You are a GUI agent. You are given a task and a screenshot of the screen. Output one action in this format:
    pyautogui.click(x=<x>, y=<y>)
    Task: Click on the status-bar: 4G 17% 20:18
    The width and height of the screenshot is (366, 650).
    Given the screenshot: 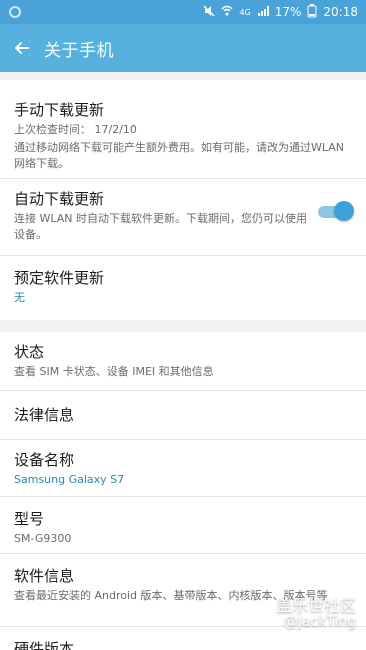 What is the action you would take?
    pyautogui.click(x=183, y=12)
    